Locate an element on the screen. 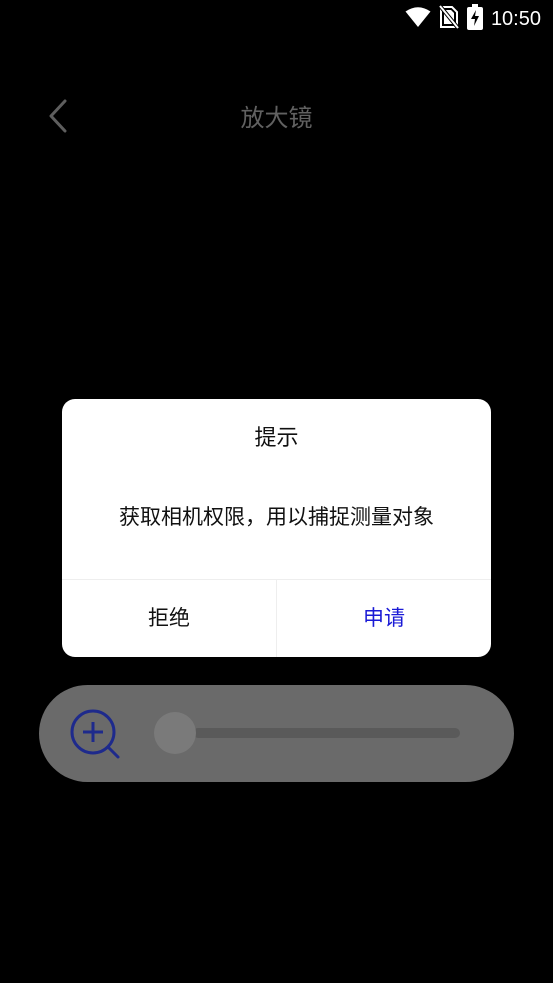  wifi-icon is located at coordinates (418, 19).